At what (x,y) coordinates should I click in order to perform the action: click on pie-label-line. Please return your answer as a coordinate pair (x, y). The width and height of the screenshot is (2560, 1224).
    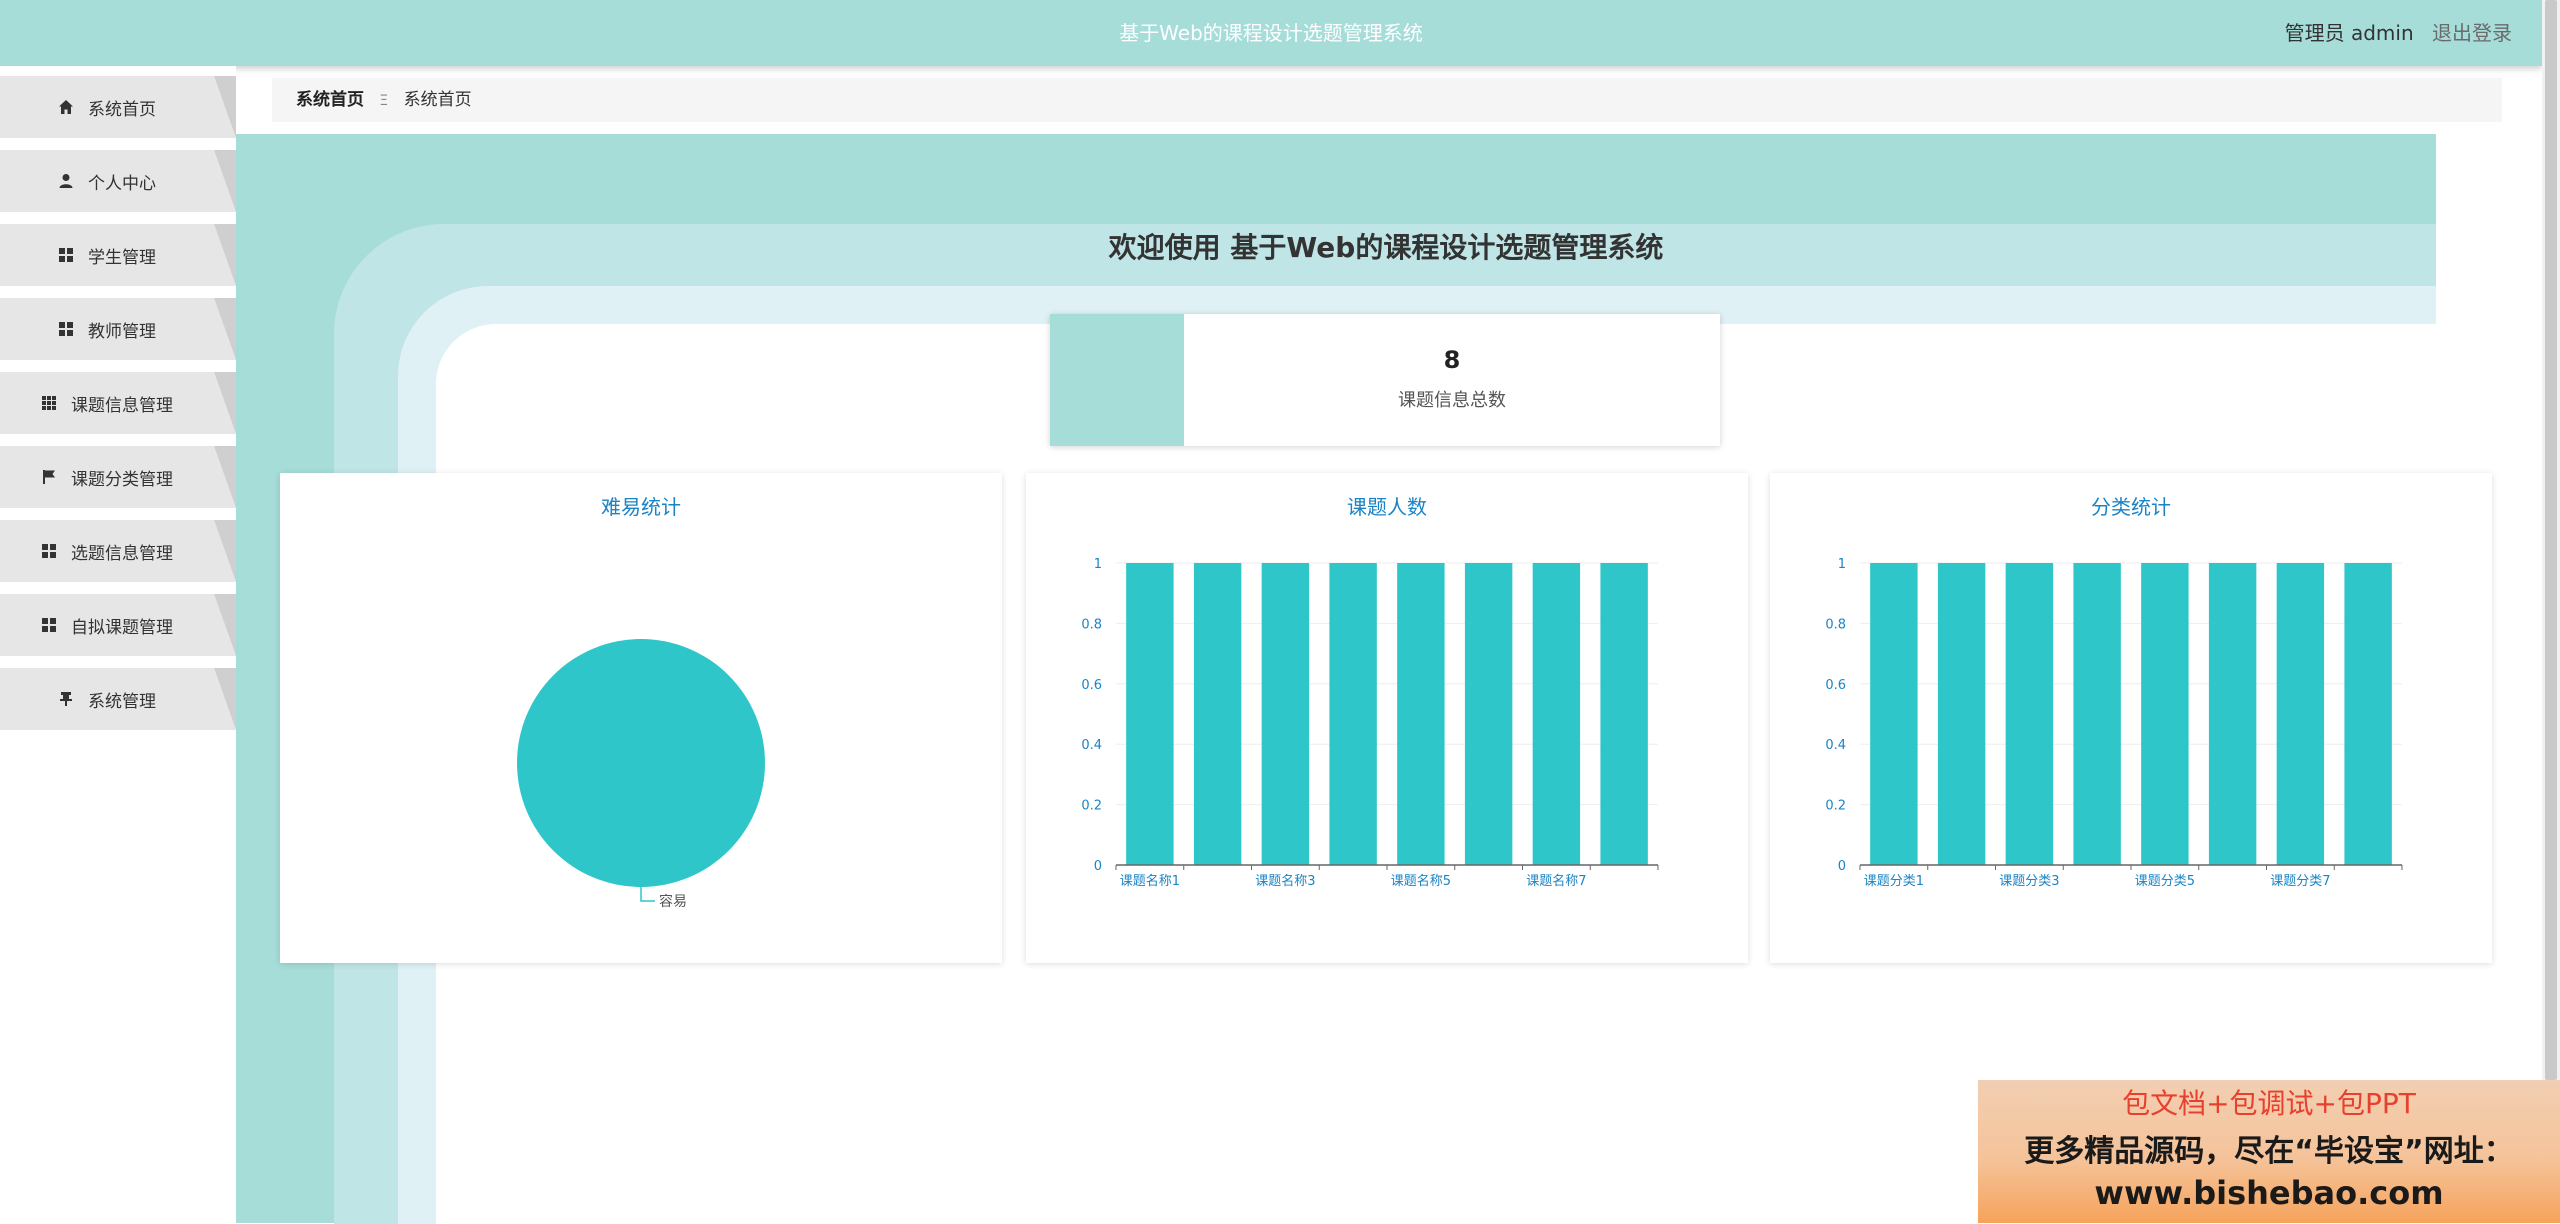
    Looking at the image, I should click on (647, 894).